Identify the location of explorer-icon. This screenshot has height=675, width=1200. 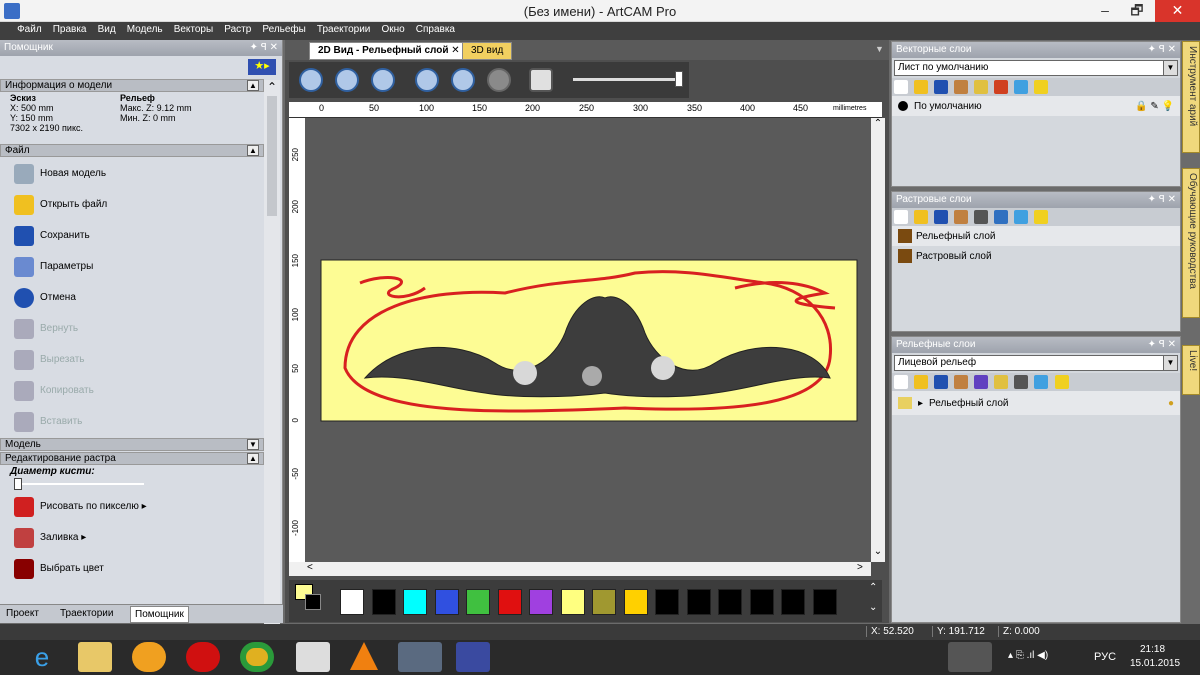
(95, 657).